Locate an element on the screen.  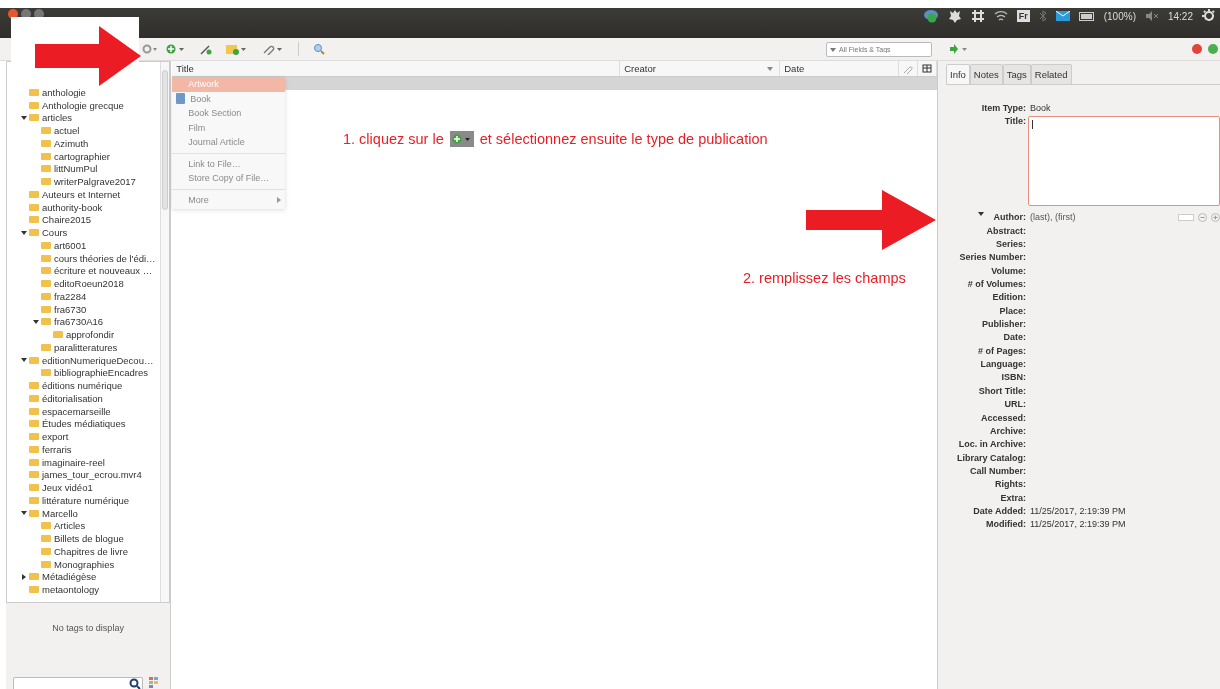
collection-item: actuel is located at coordinates (67, 131).